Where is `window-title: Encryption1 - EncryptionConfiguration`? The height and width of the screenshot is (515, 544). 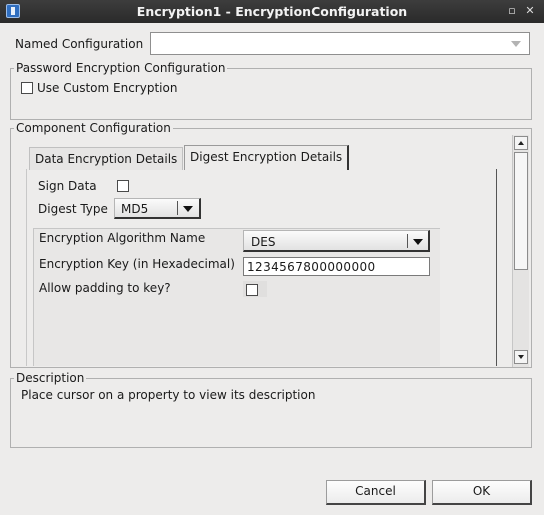
window-title: Encryption1 - EncryptionConfiguration is located at coordinates (272, 11).